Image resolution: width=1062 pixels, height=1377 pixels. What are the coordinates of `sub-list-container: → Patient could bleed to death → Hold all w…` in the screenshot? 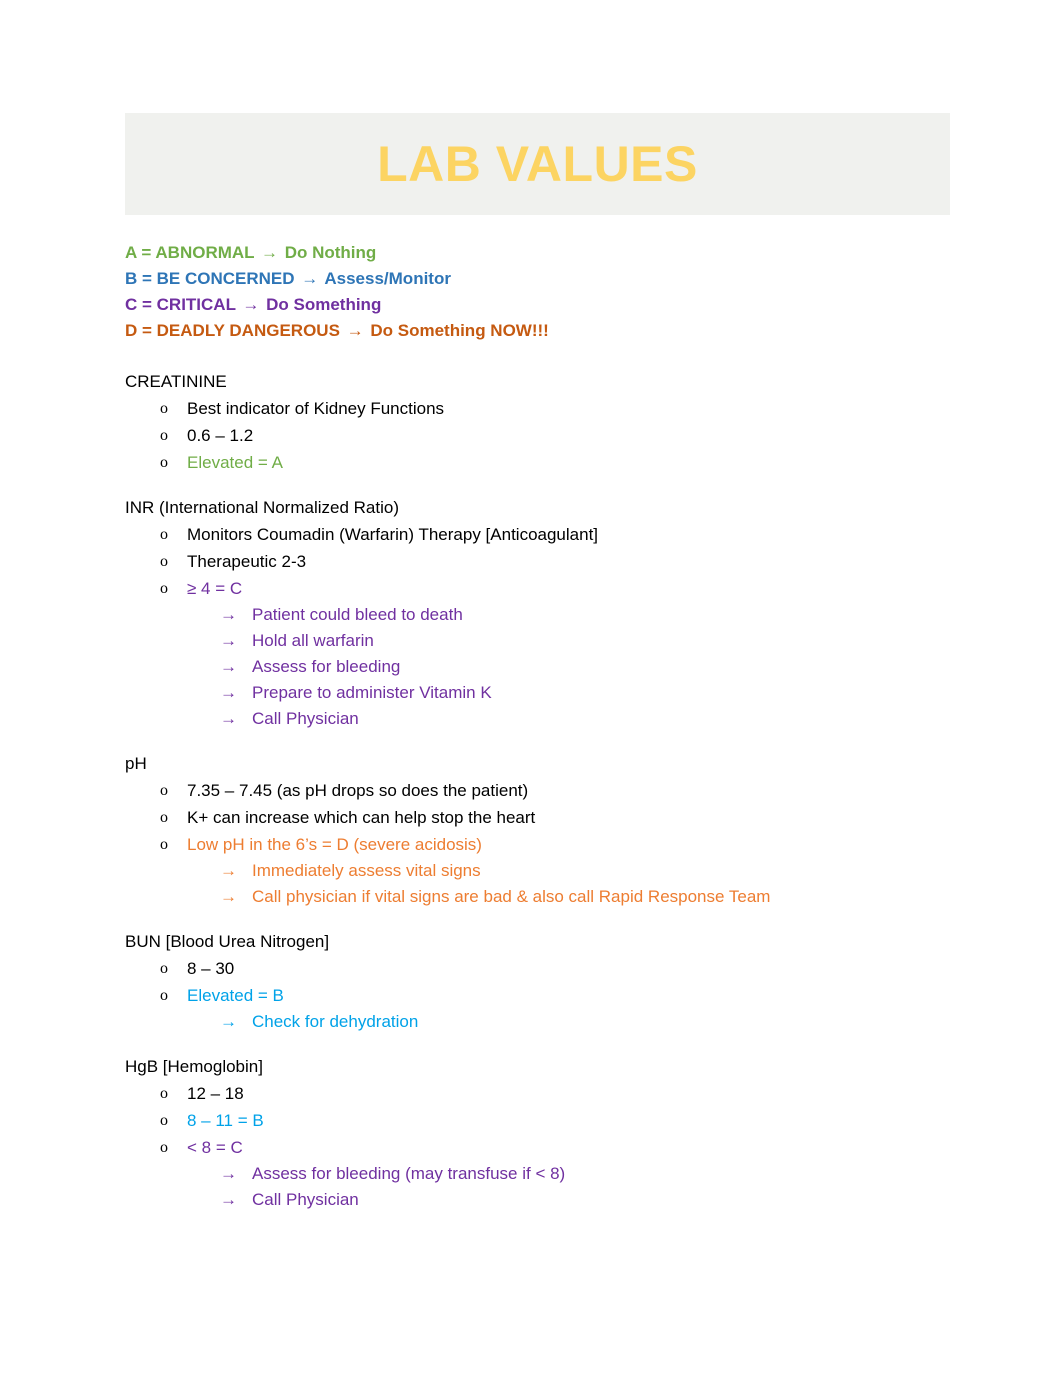 It's located at (565, 667).